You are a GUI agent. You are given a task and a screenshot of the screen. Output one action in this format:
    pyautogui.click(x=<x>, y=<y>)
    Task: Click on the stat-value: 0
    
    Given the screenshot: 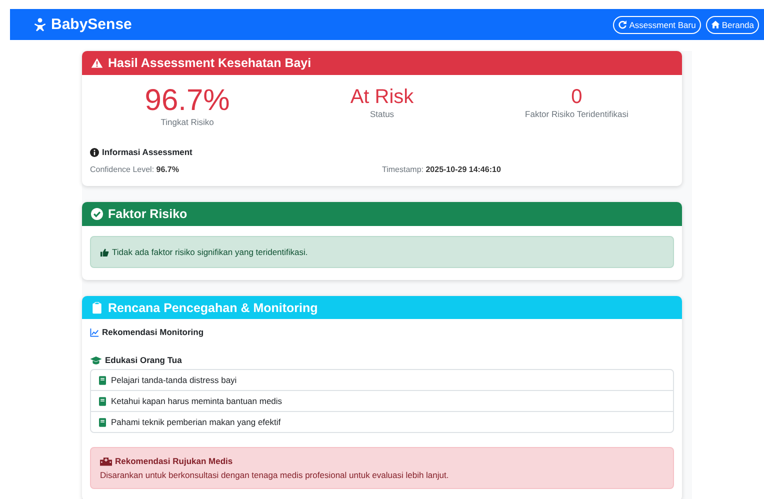 What is the action you would take?
    pyautogui.click(x=576, y=97)
    